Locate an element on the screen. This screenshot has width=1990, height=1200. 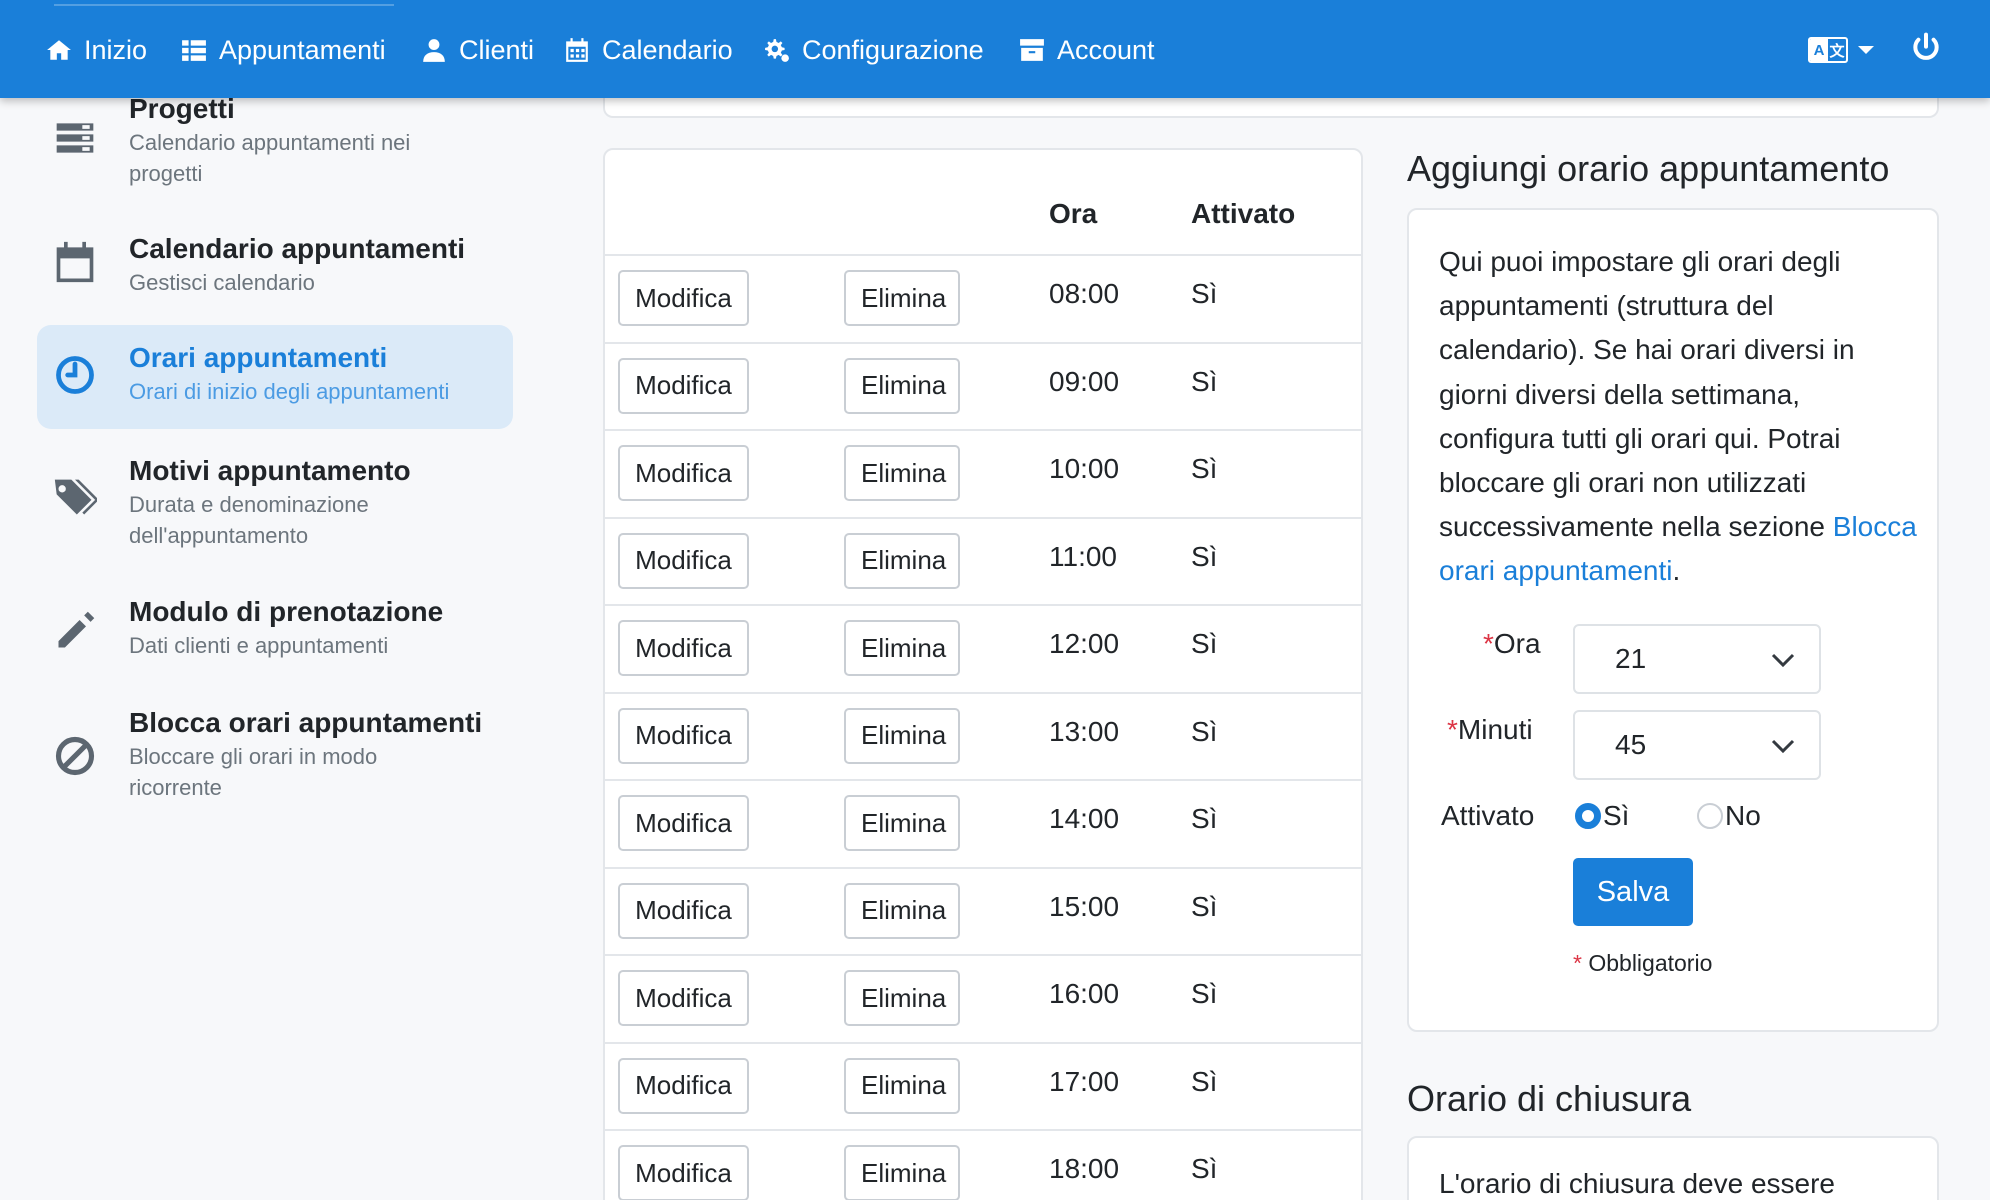
hour-label-text: Ora is located at coordinates (1517, 643).